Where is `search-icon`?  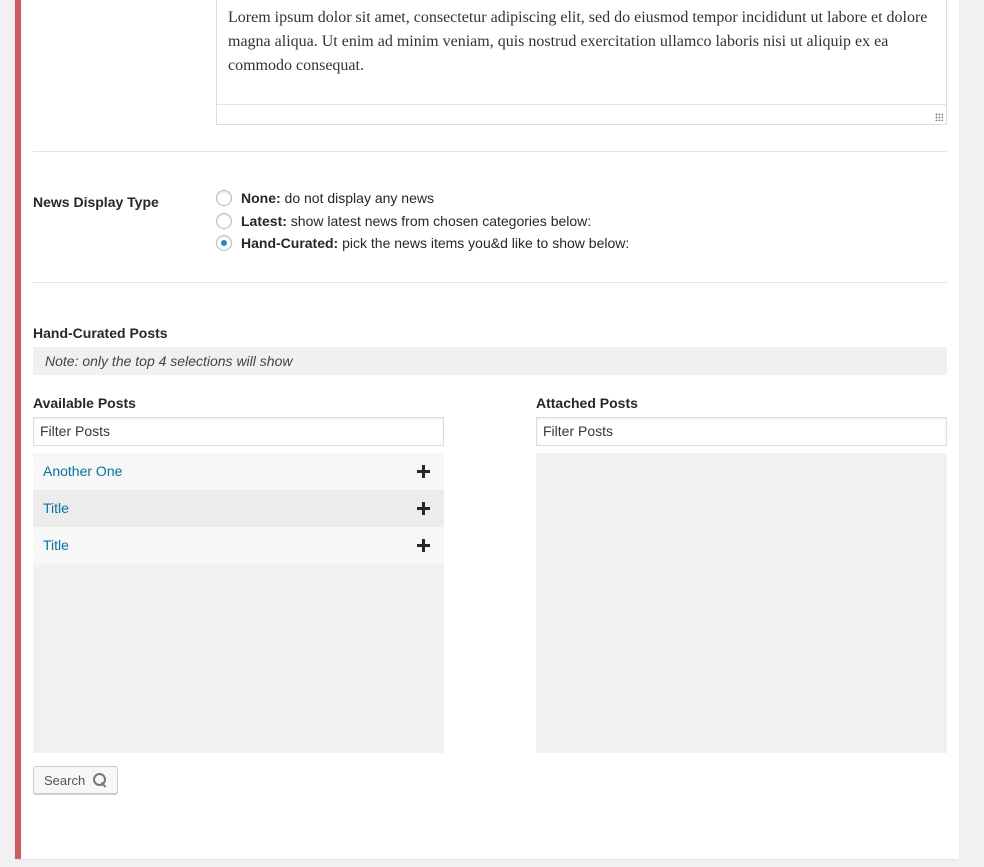 search-icon is located at coordinates (100, 780).